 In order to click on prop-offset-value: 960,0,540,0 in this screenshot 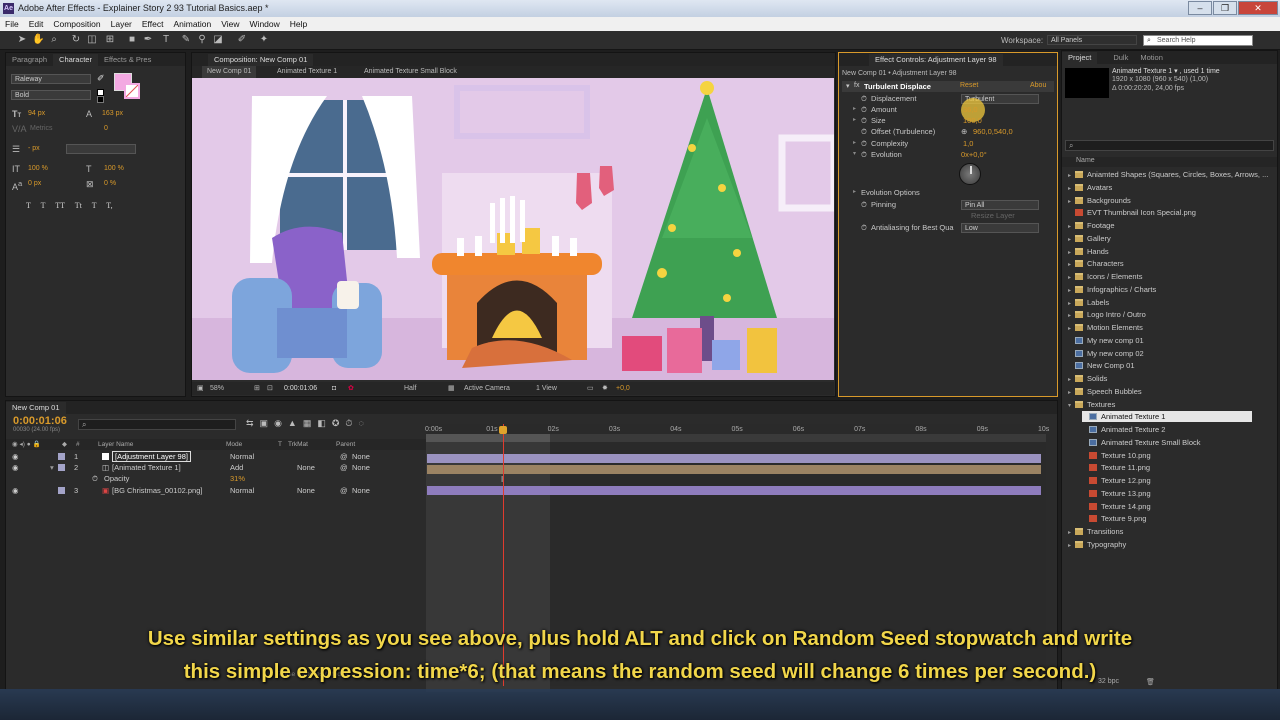, I will do `click(993, 131)`.